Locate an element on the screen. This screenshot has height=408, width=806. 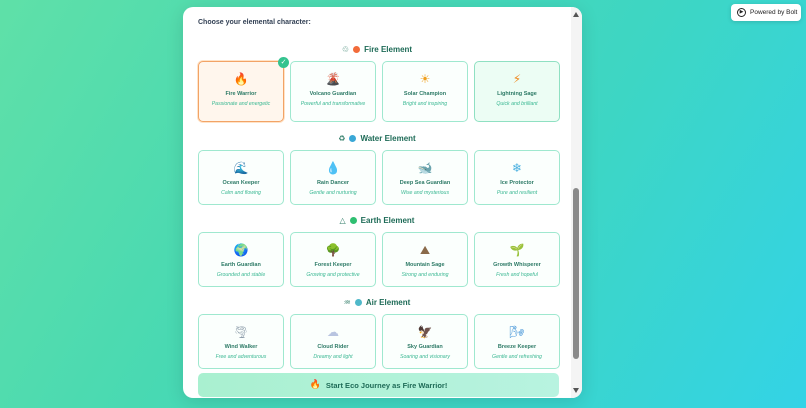
card-desc: Strong and enduring is located at coordinates (425, 275).